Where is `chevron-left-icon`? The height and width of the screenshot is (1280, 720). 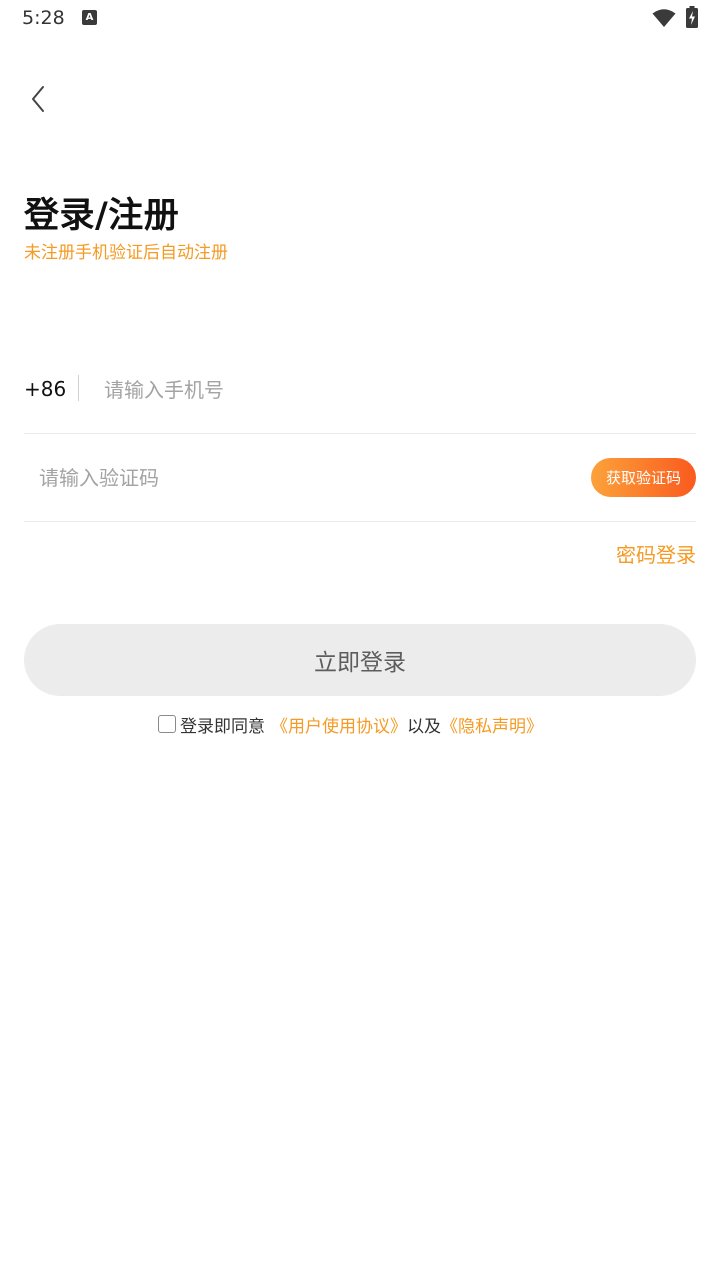
chevron-left-icon is located at coordinates (38, 99).